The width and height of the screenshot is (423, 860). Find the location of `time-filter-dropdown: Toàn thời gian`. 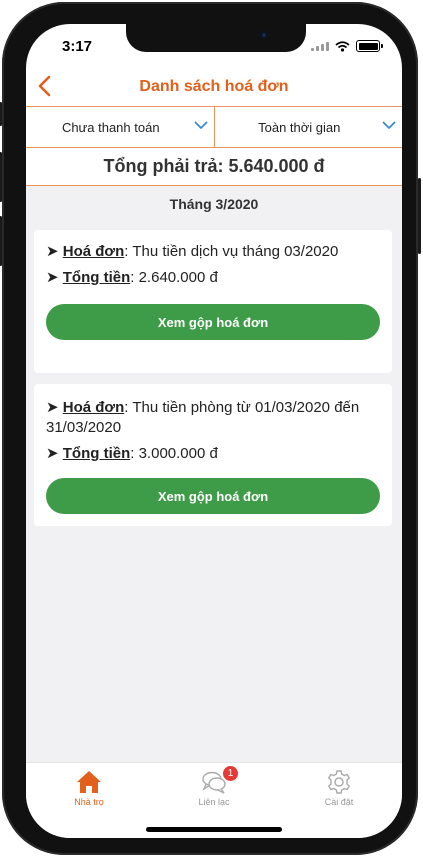

time-filter-dropdown: Toàn thời gian is located at coordinates (308, 127).